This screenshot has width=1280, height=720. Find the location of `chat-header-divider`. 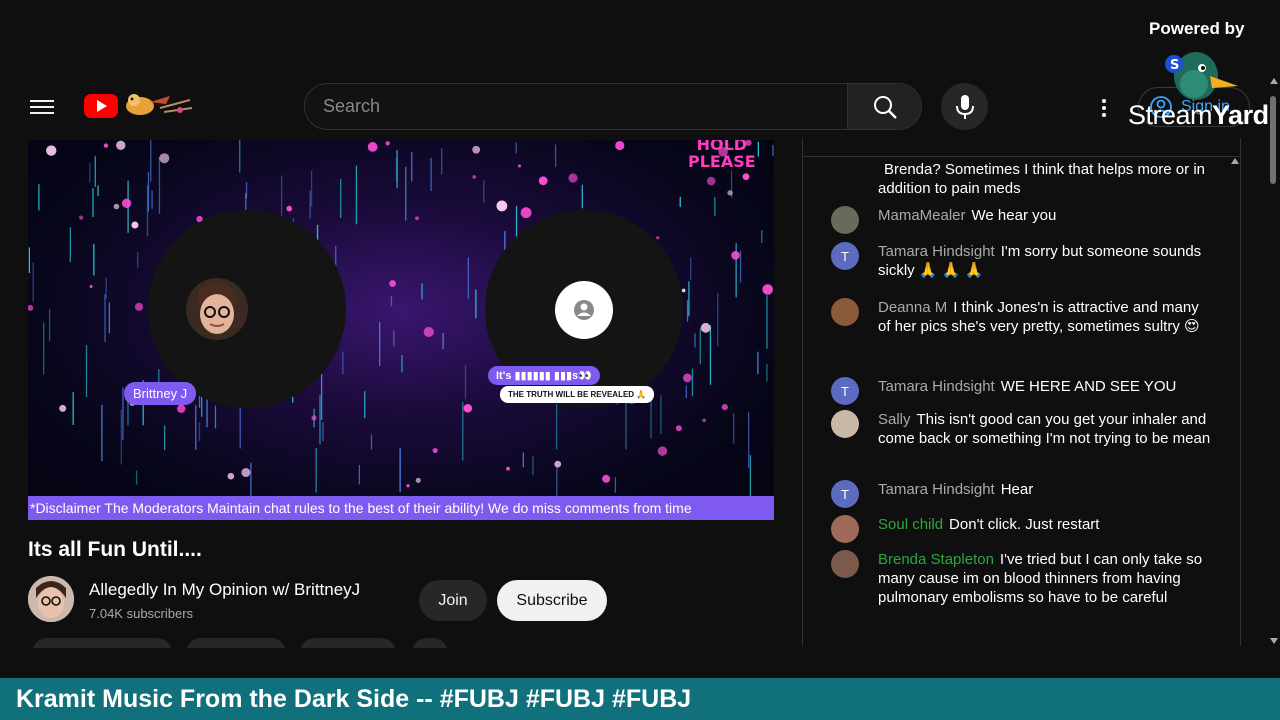

chat-header-divider is located at coordinates (1021, 156).